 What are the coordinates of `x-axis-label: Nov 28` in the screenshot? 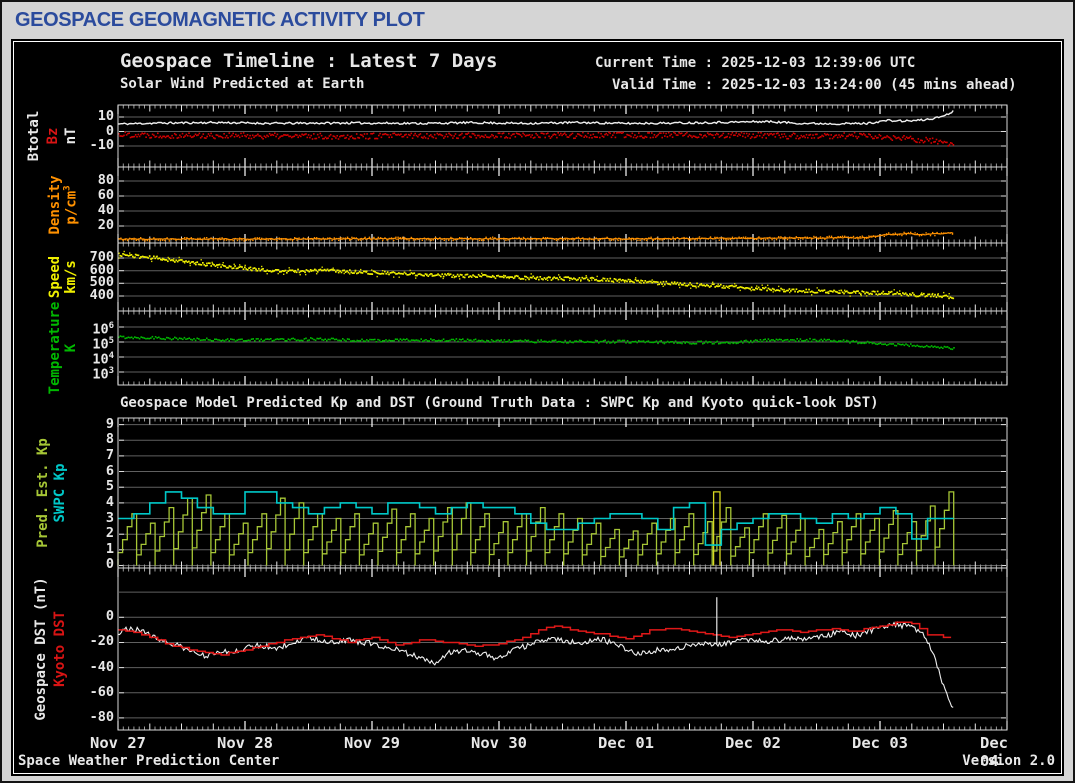 It's located at (245, 743).